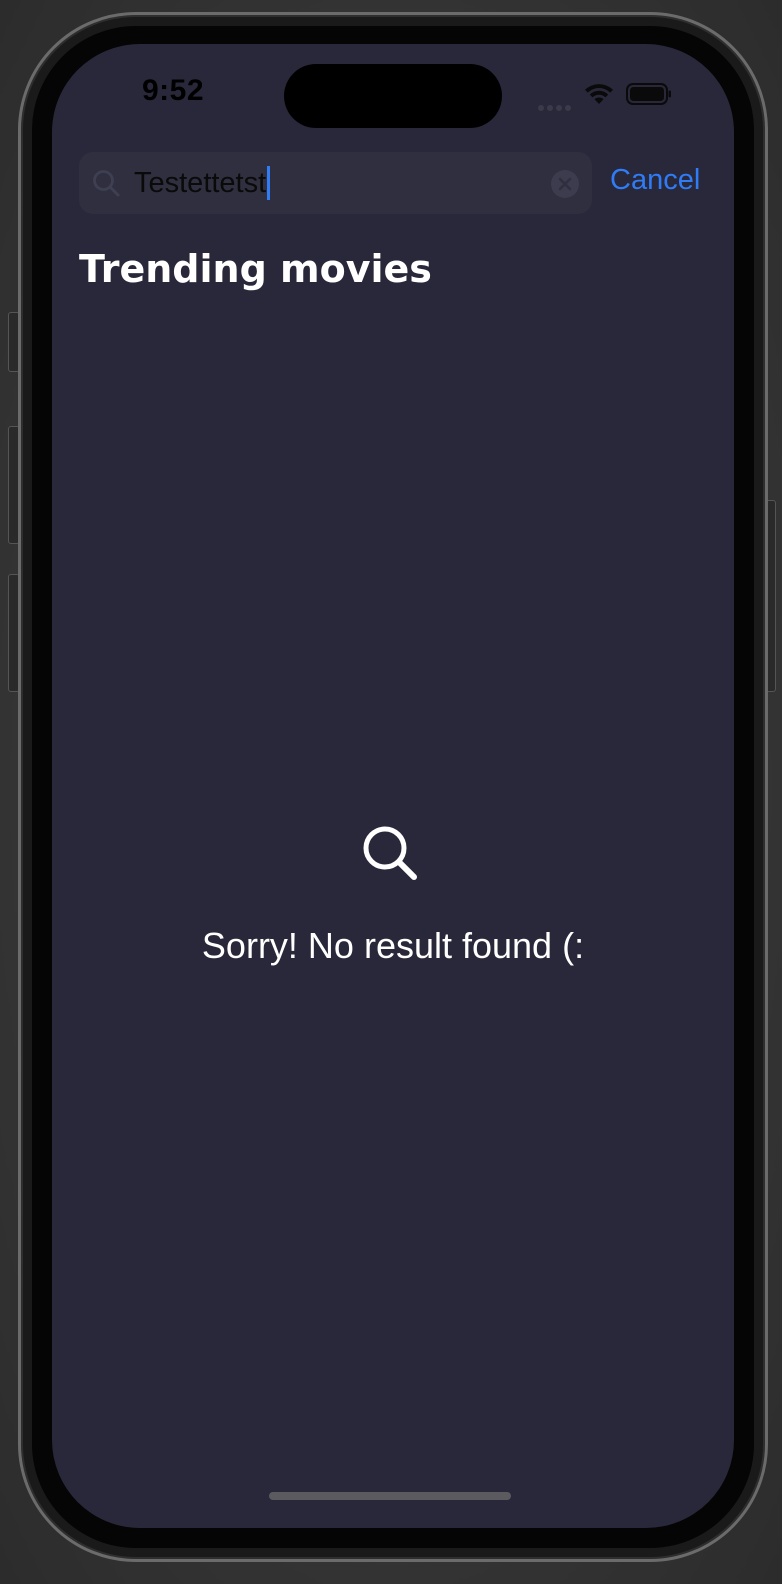  I want to click on search-input: Testettetst, so click(202, 183).